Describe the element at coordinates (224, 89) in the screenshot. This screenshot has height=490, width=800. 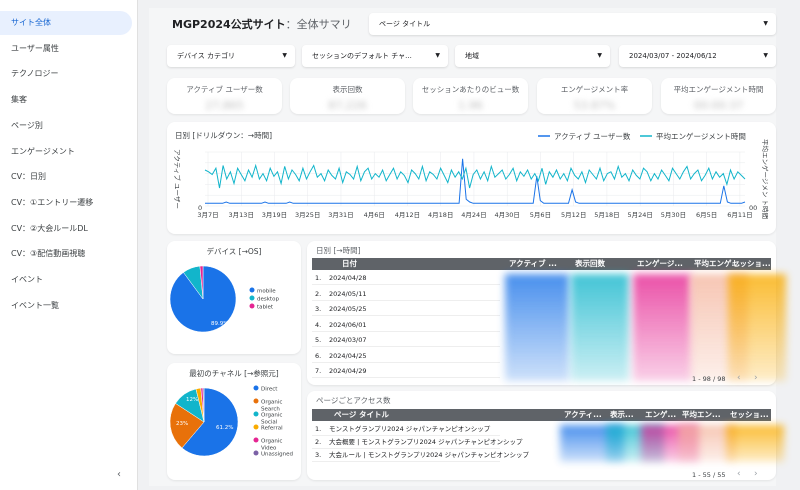
I see `kpi-label: アクティブ ユーザー数` at that location.